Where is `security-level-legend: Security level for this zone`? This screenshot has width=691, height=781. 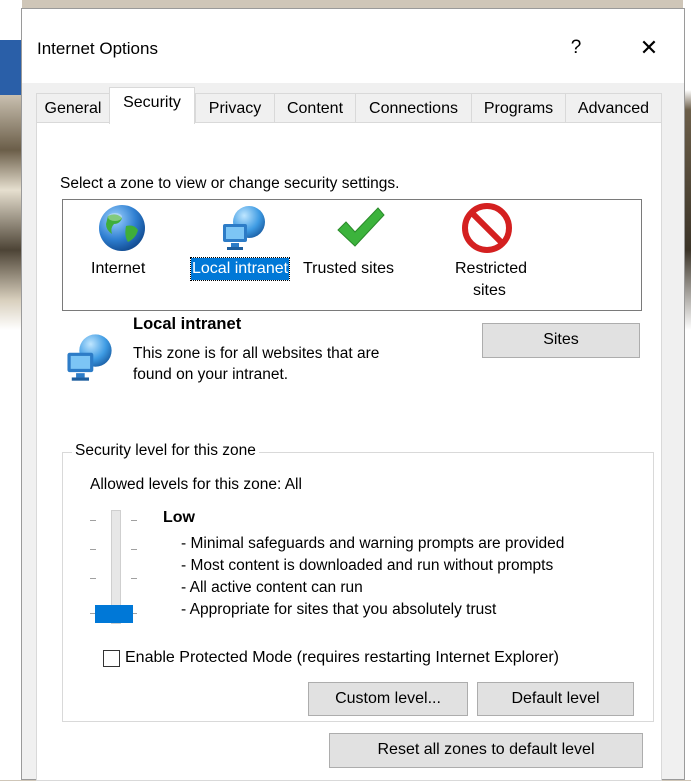
security-level-legend: Security level for this zone is located at coordinates (165, 451).